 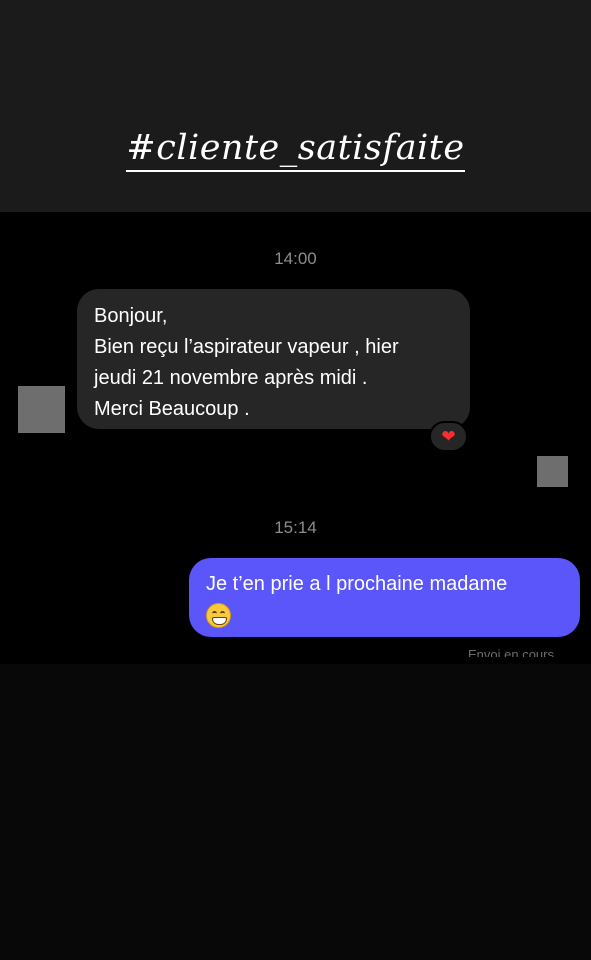 What do you see at coordinates (246, 347) in the screenshot?
I see `message-line: Bien reçu l’aspirateur vapeur , hier` at bounding box center [246, 347].